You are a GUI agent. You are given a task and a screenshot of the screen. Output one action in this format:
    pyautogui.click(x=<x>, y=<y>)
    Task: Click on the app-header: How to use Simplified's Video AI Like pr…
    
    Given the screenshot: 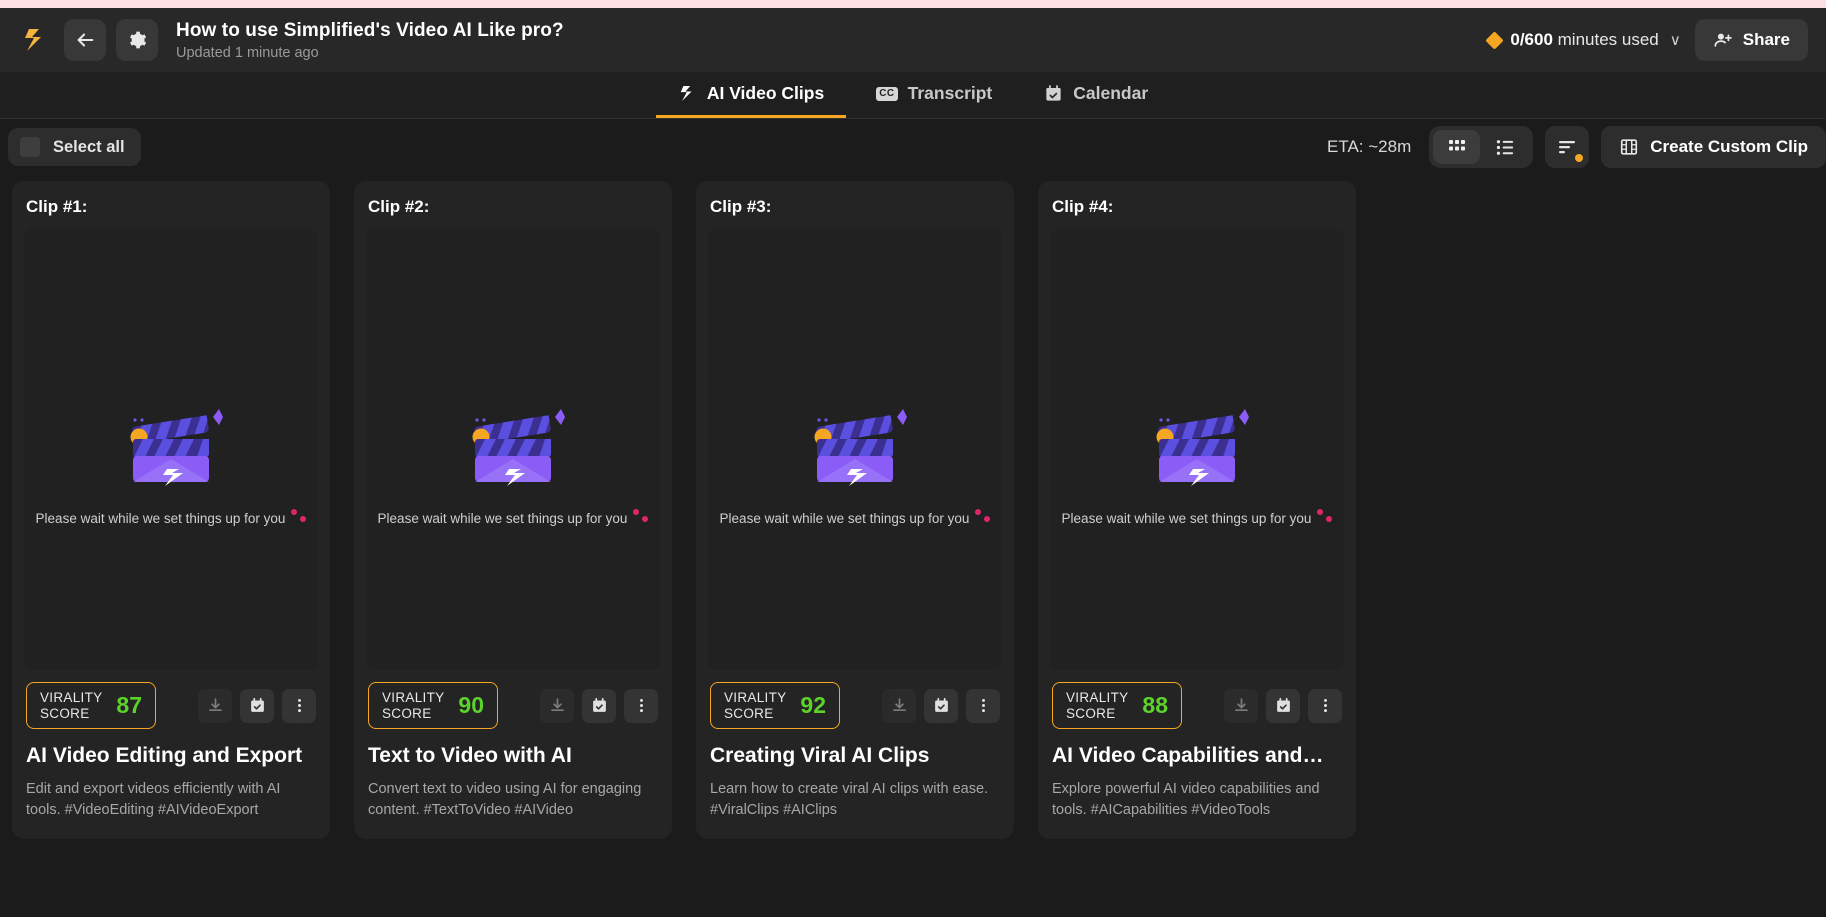 What is the action you would take?
    pyautogui.click(x=913, y=40)
    